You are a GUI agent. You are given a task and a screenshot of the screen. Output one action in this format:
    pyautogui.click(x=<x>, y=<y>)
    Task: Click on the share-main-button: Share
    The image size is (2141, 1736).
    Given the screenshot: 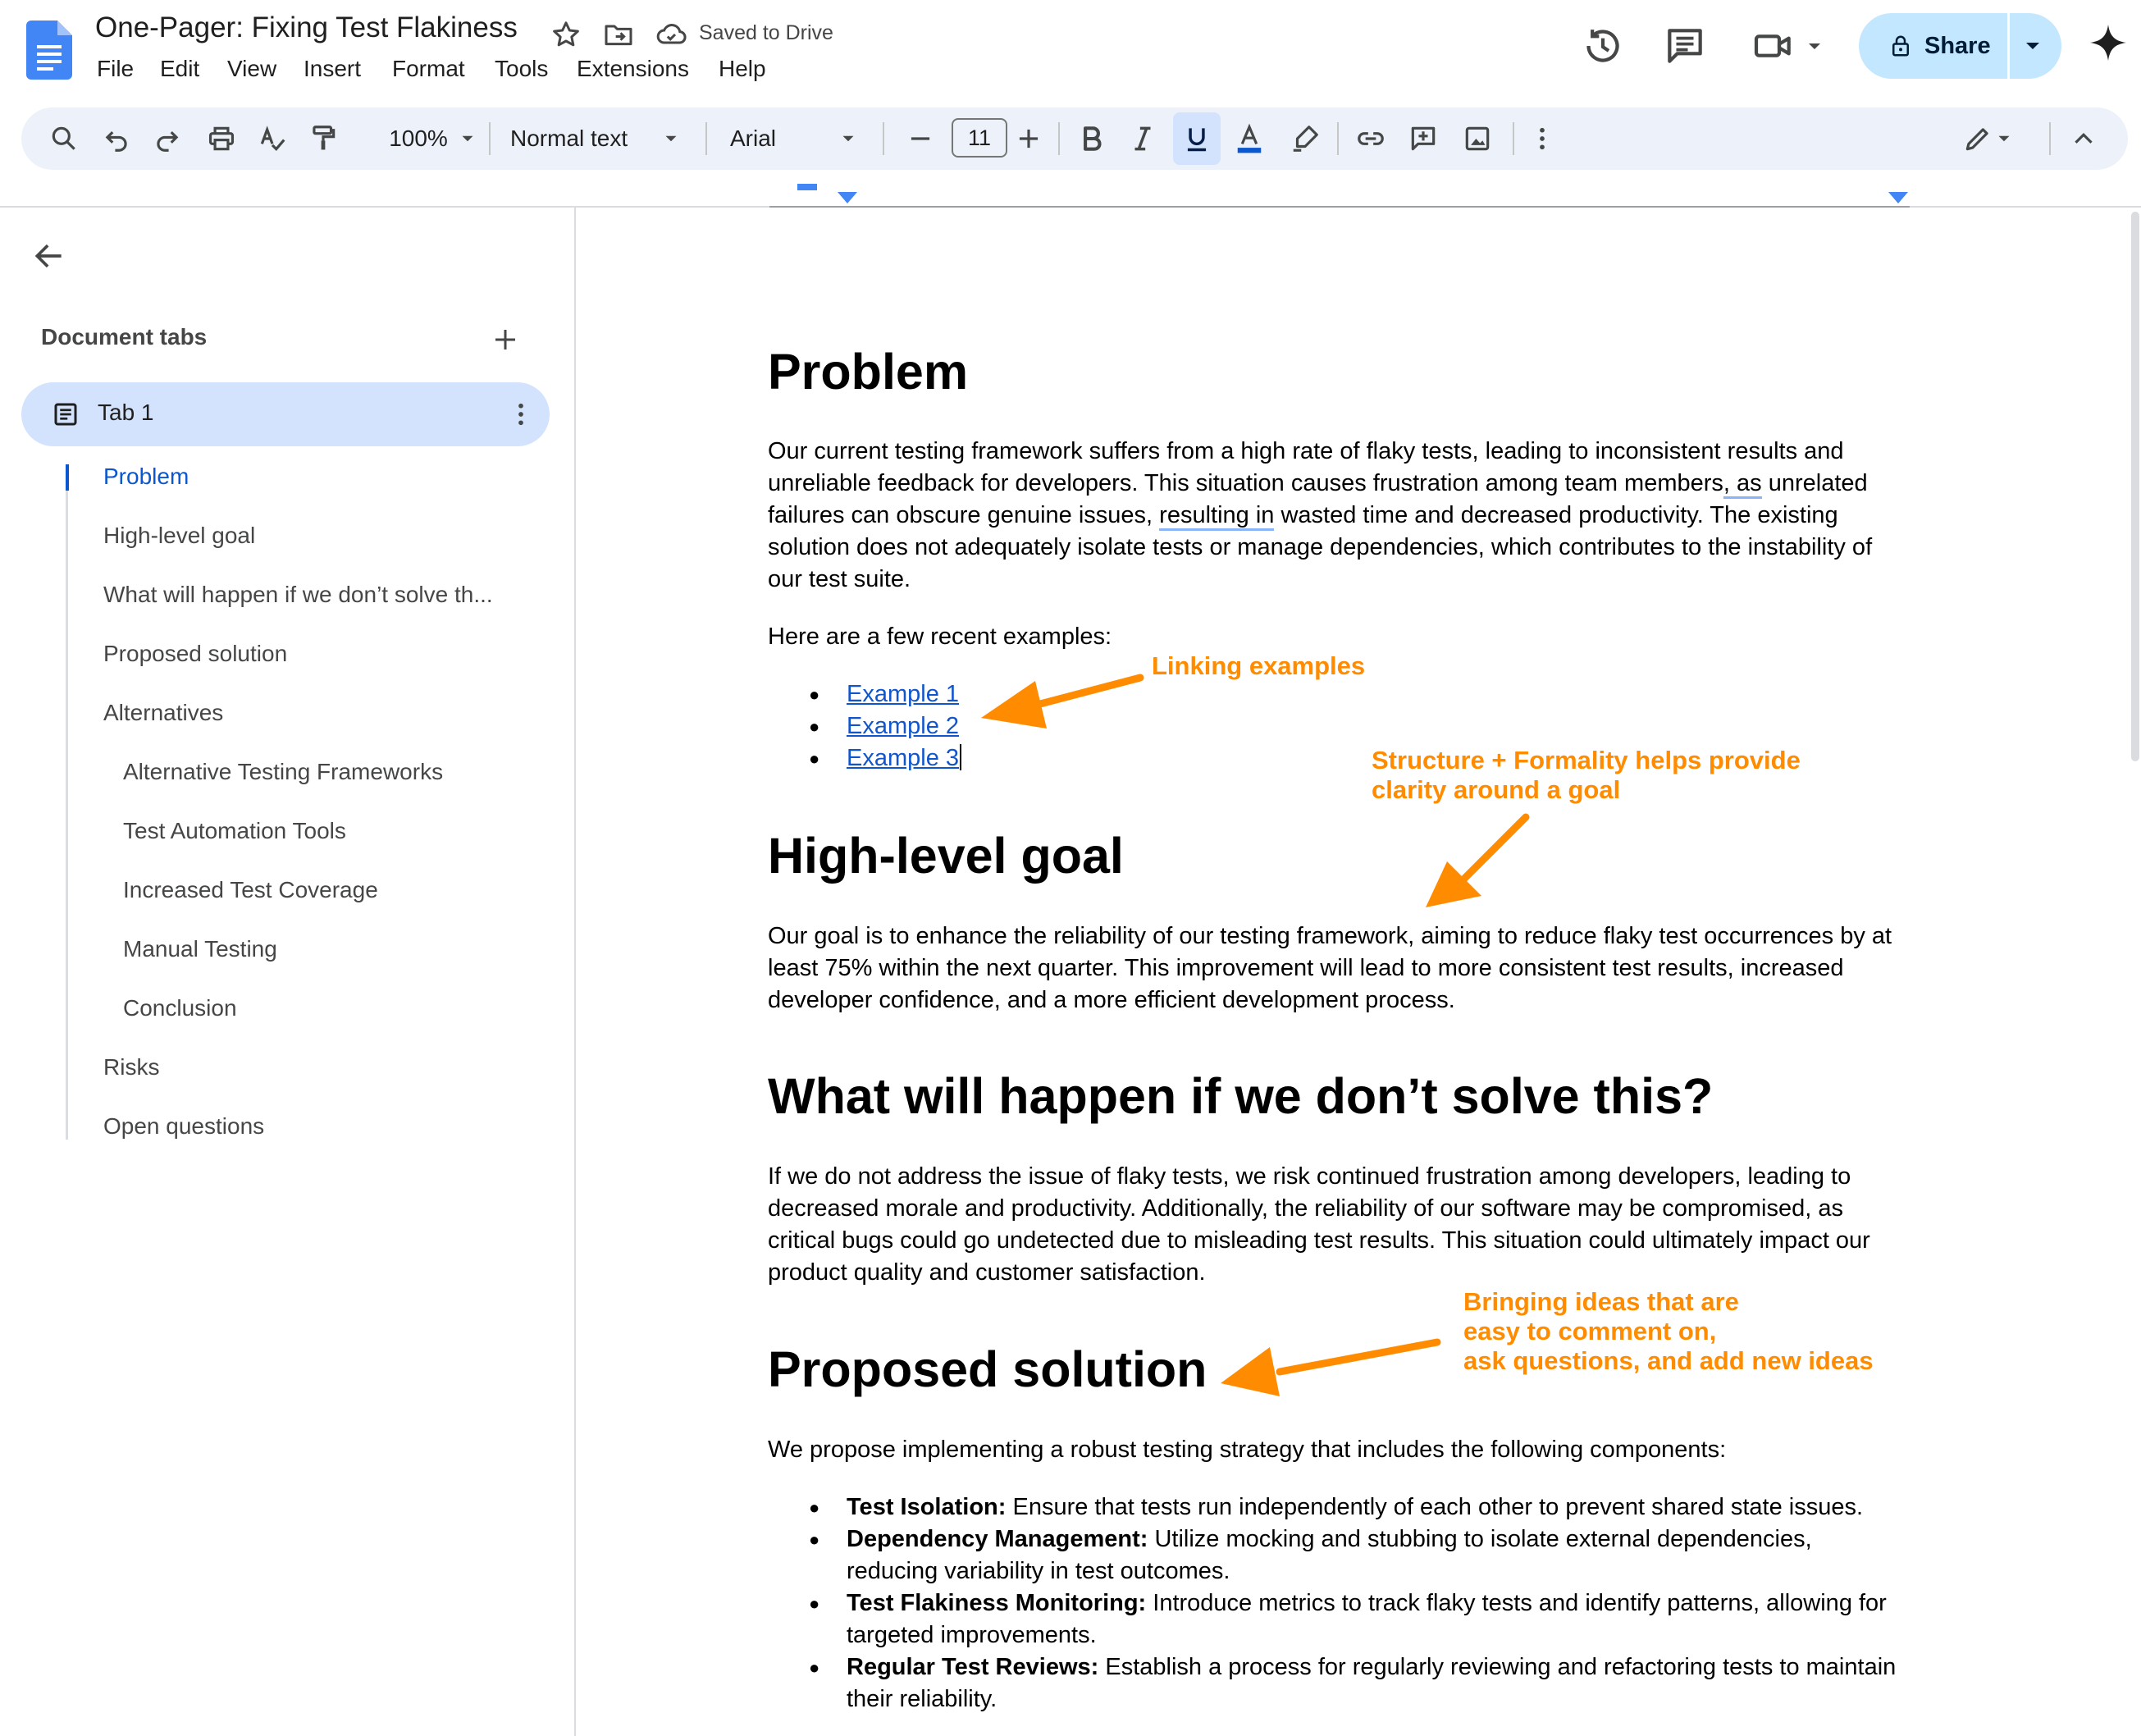 What is the action you would take?
    pyautogui.click(x=1932, y=46)
    